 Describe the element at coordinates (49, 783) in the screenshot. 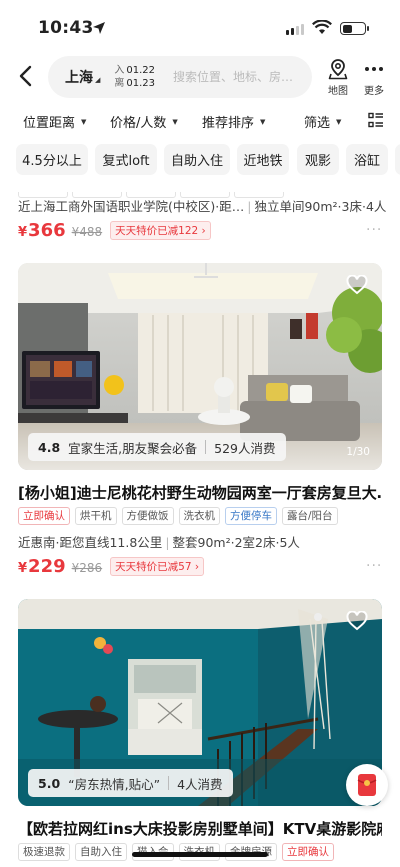

I see `rating-score: 5.0` at that location.